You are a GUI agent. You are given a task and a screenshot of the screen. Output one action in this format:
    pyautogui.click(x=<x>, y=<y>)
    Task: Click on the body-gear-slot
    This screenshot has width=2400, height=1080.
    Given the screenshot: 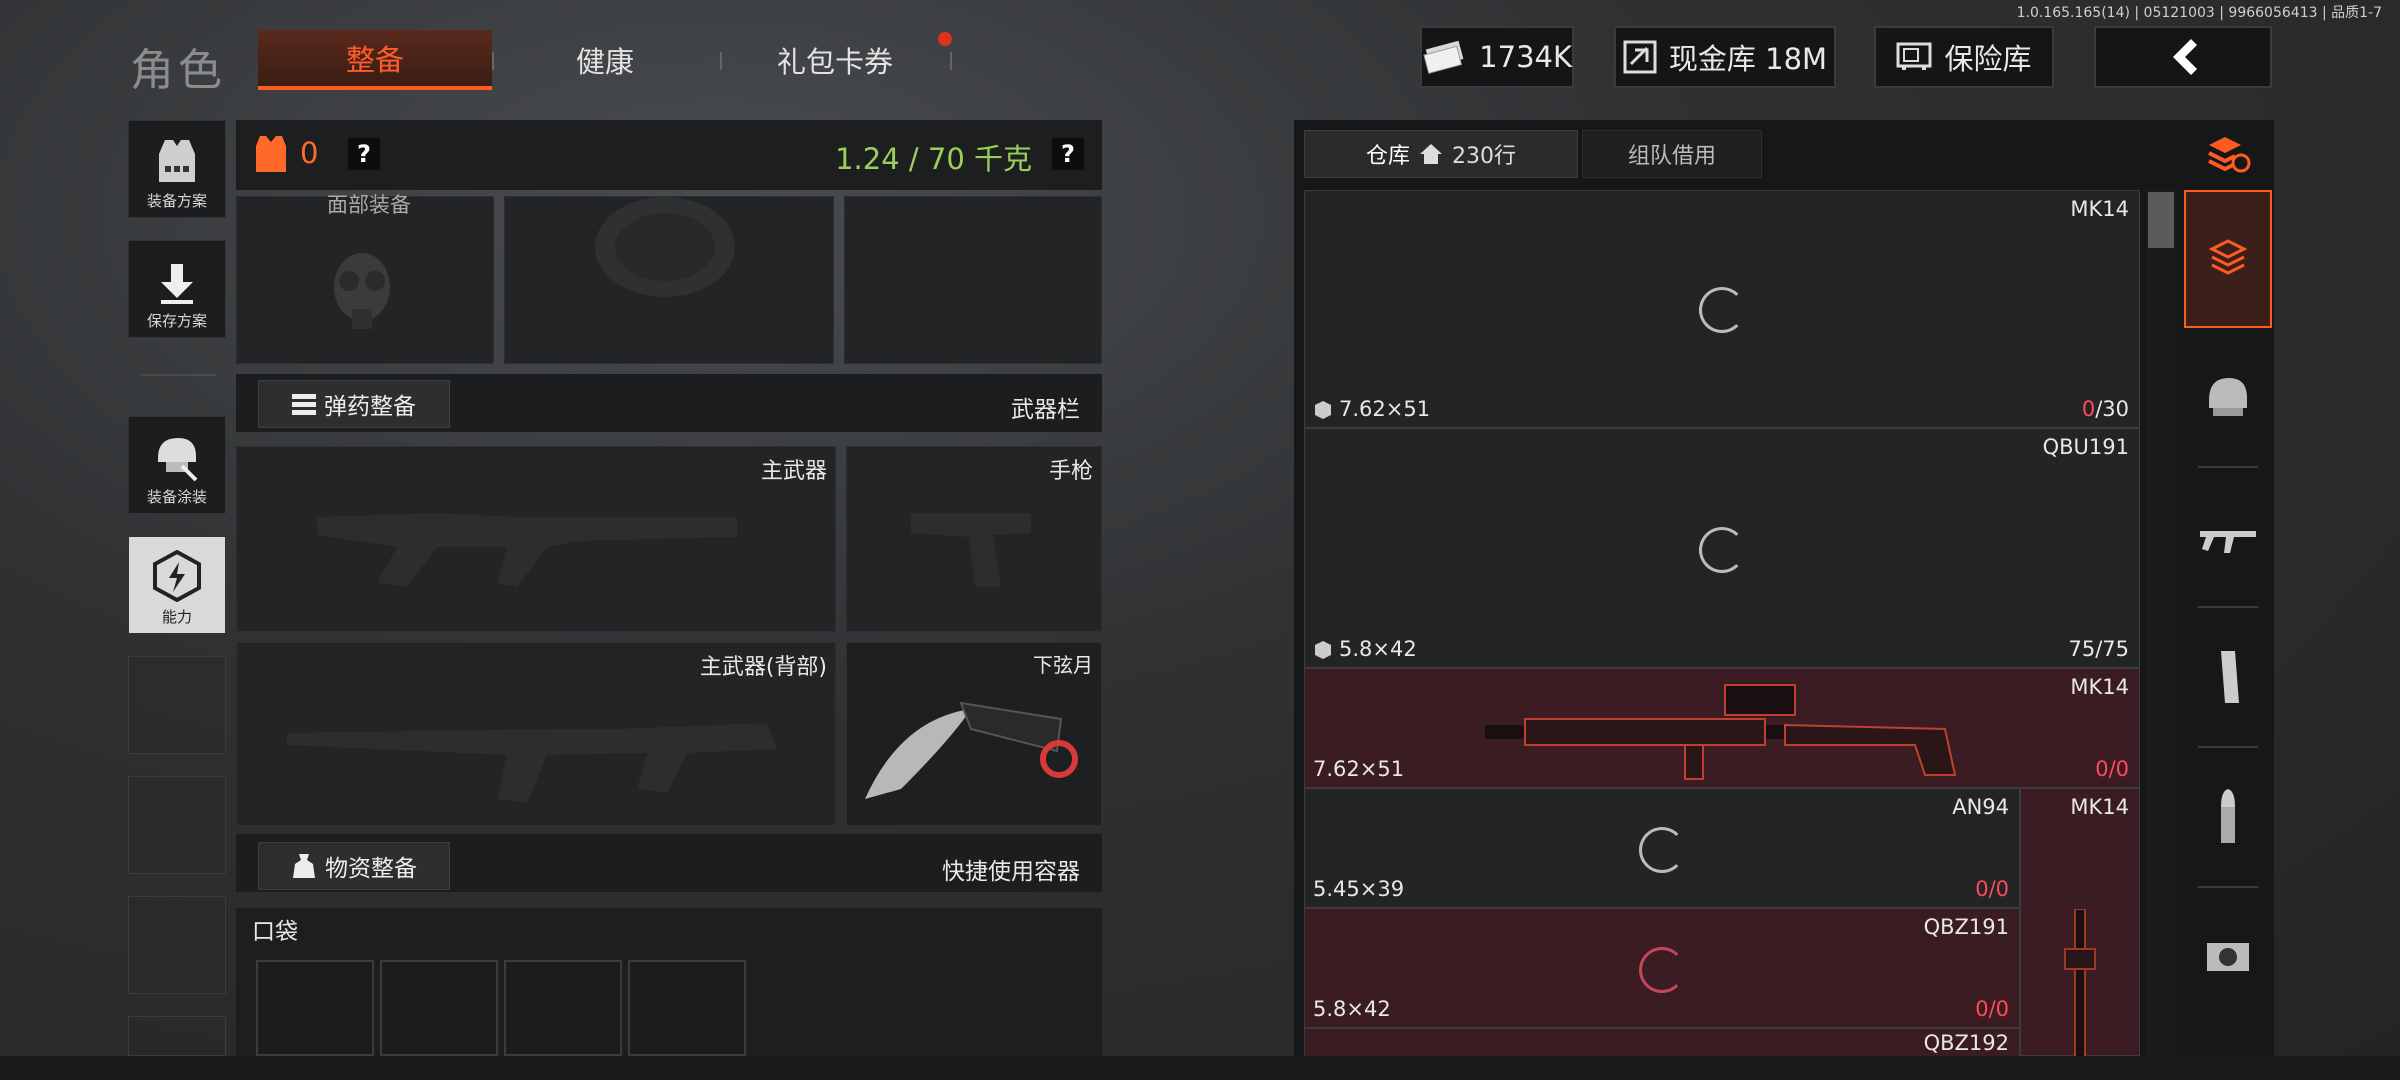 What is the action you would take?
    pyautogui.click(x=669, y=280)
    